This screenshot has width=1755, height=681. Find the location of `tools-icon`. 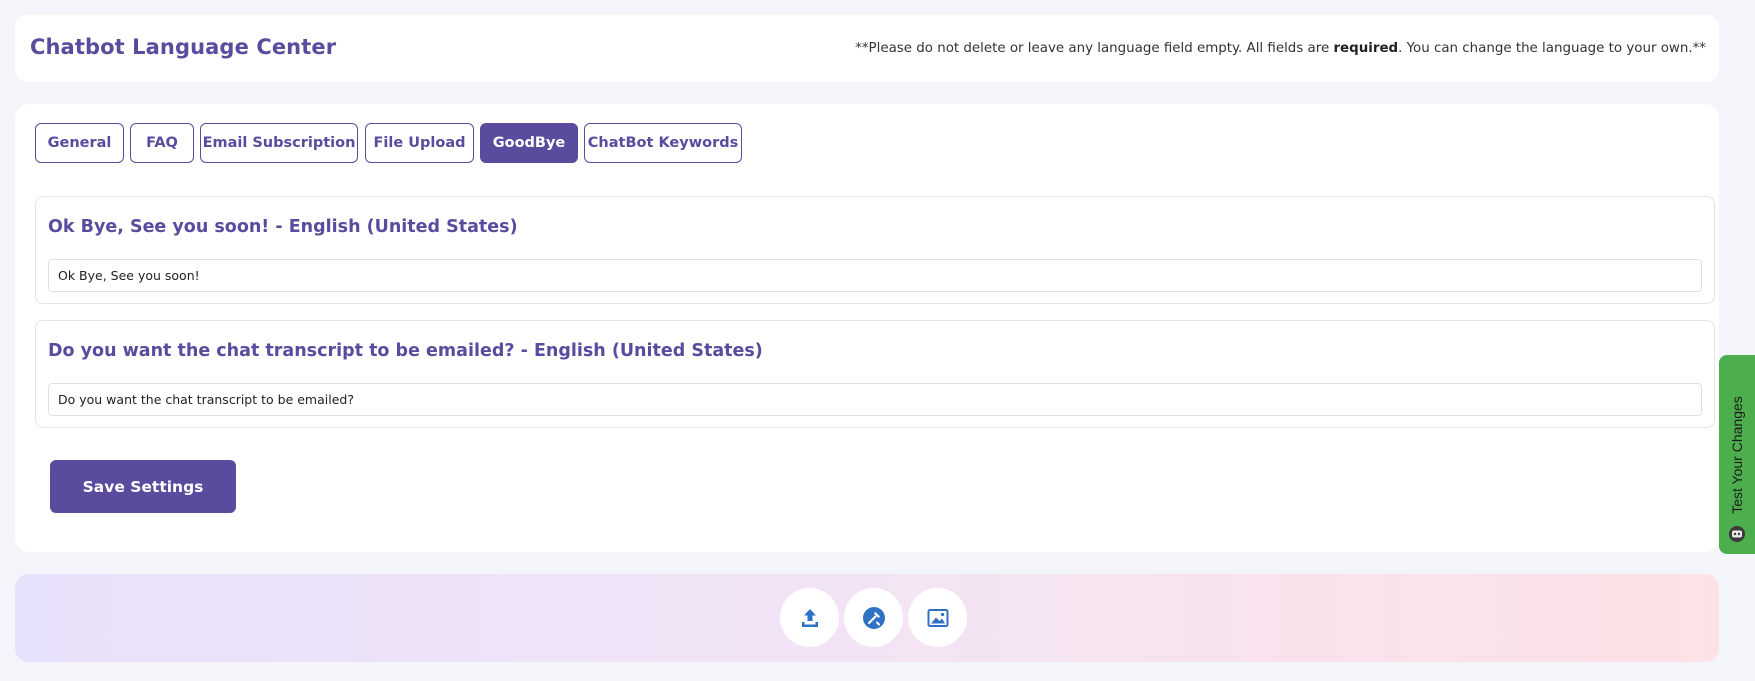

tools-icon is located at coordinates (873, 617).